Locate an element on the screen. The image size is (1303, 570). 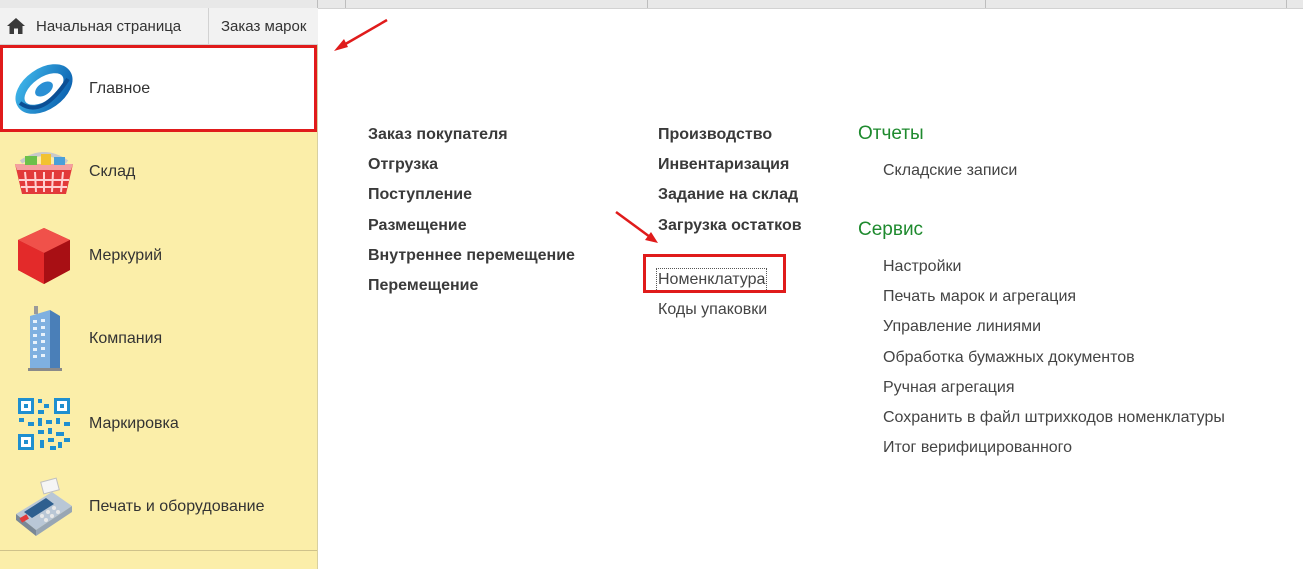
sidebar-item-print-equipment: Печать и оборудование is located at coordinates (158, 507).